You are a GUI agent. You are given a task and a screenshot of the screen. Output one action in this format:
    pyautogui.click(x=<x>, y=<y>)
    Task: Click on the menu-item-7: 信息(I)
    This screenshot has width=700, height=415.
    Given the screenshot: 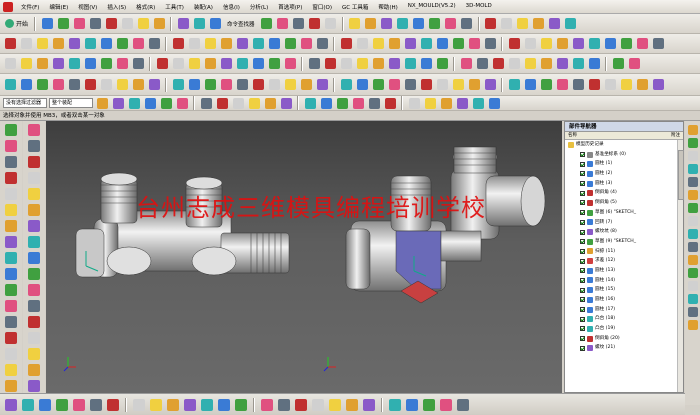 What is the action you would take?
    pyautogui.click(x=231, y=7)
    